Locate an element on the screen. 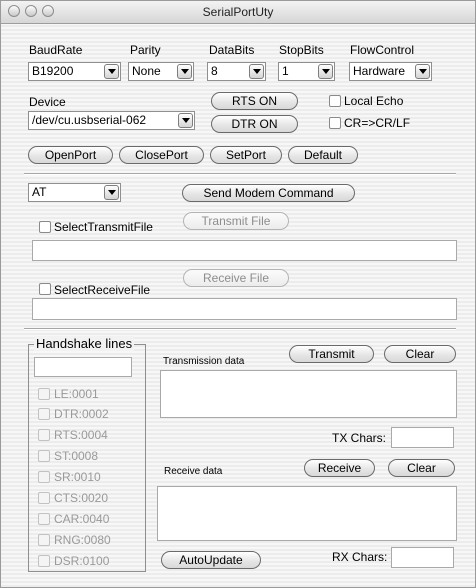 The height and width of the screenshot is (588, 476). tx-chars-label: TX Chars: is located at coordinates (359, 438).